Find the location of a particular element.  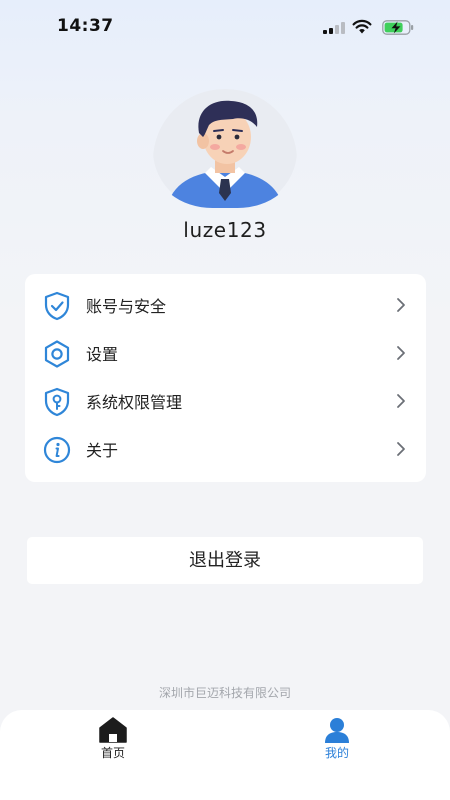

tab-home: 首页 is located at coordinates (113, 740).